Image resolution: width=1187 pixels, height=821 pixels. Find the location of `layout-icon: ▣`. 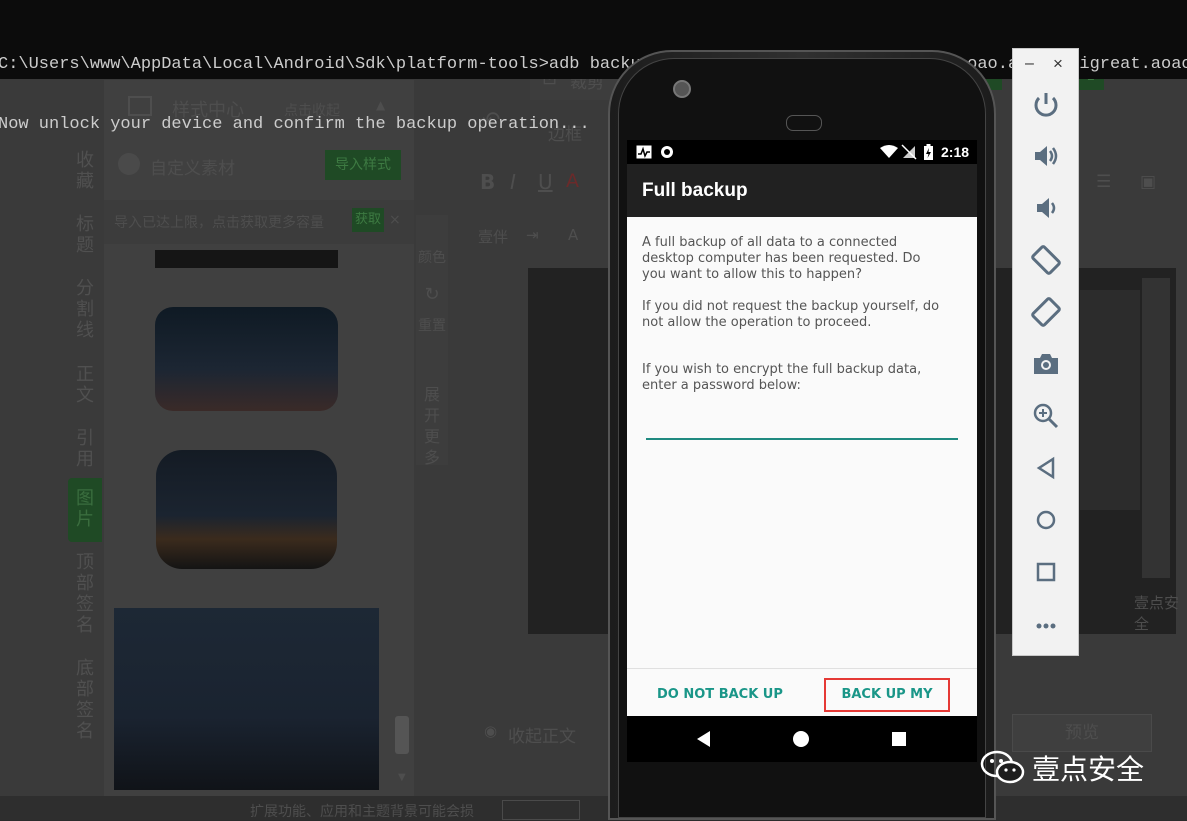

layout-icon: ▣ is located at coordinates (1148, 182).